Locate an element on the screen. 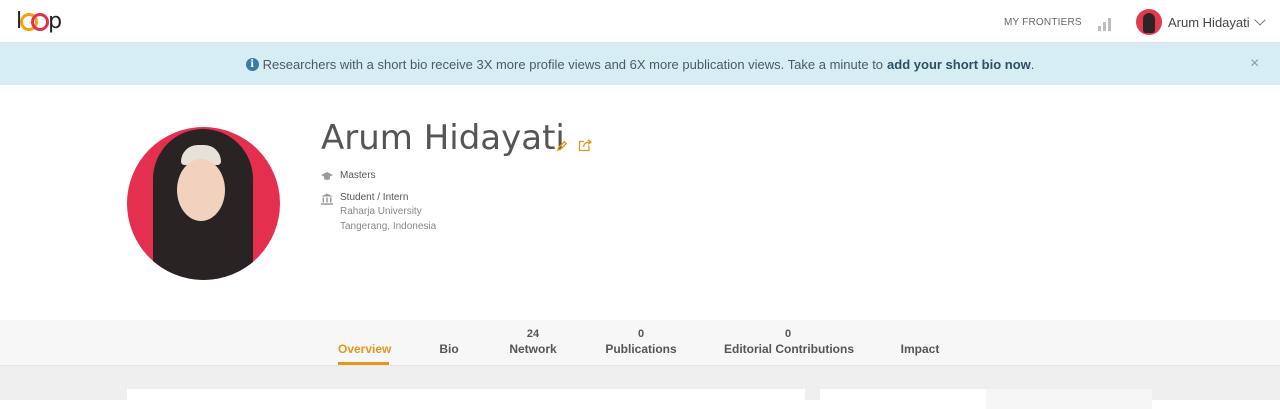  institution-text: Raharja University is located at coordinates (381, 211).